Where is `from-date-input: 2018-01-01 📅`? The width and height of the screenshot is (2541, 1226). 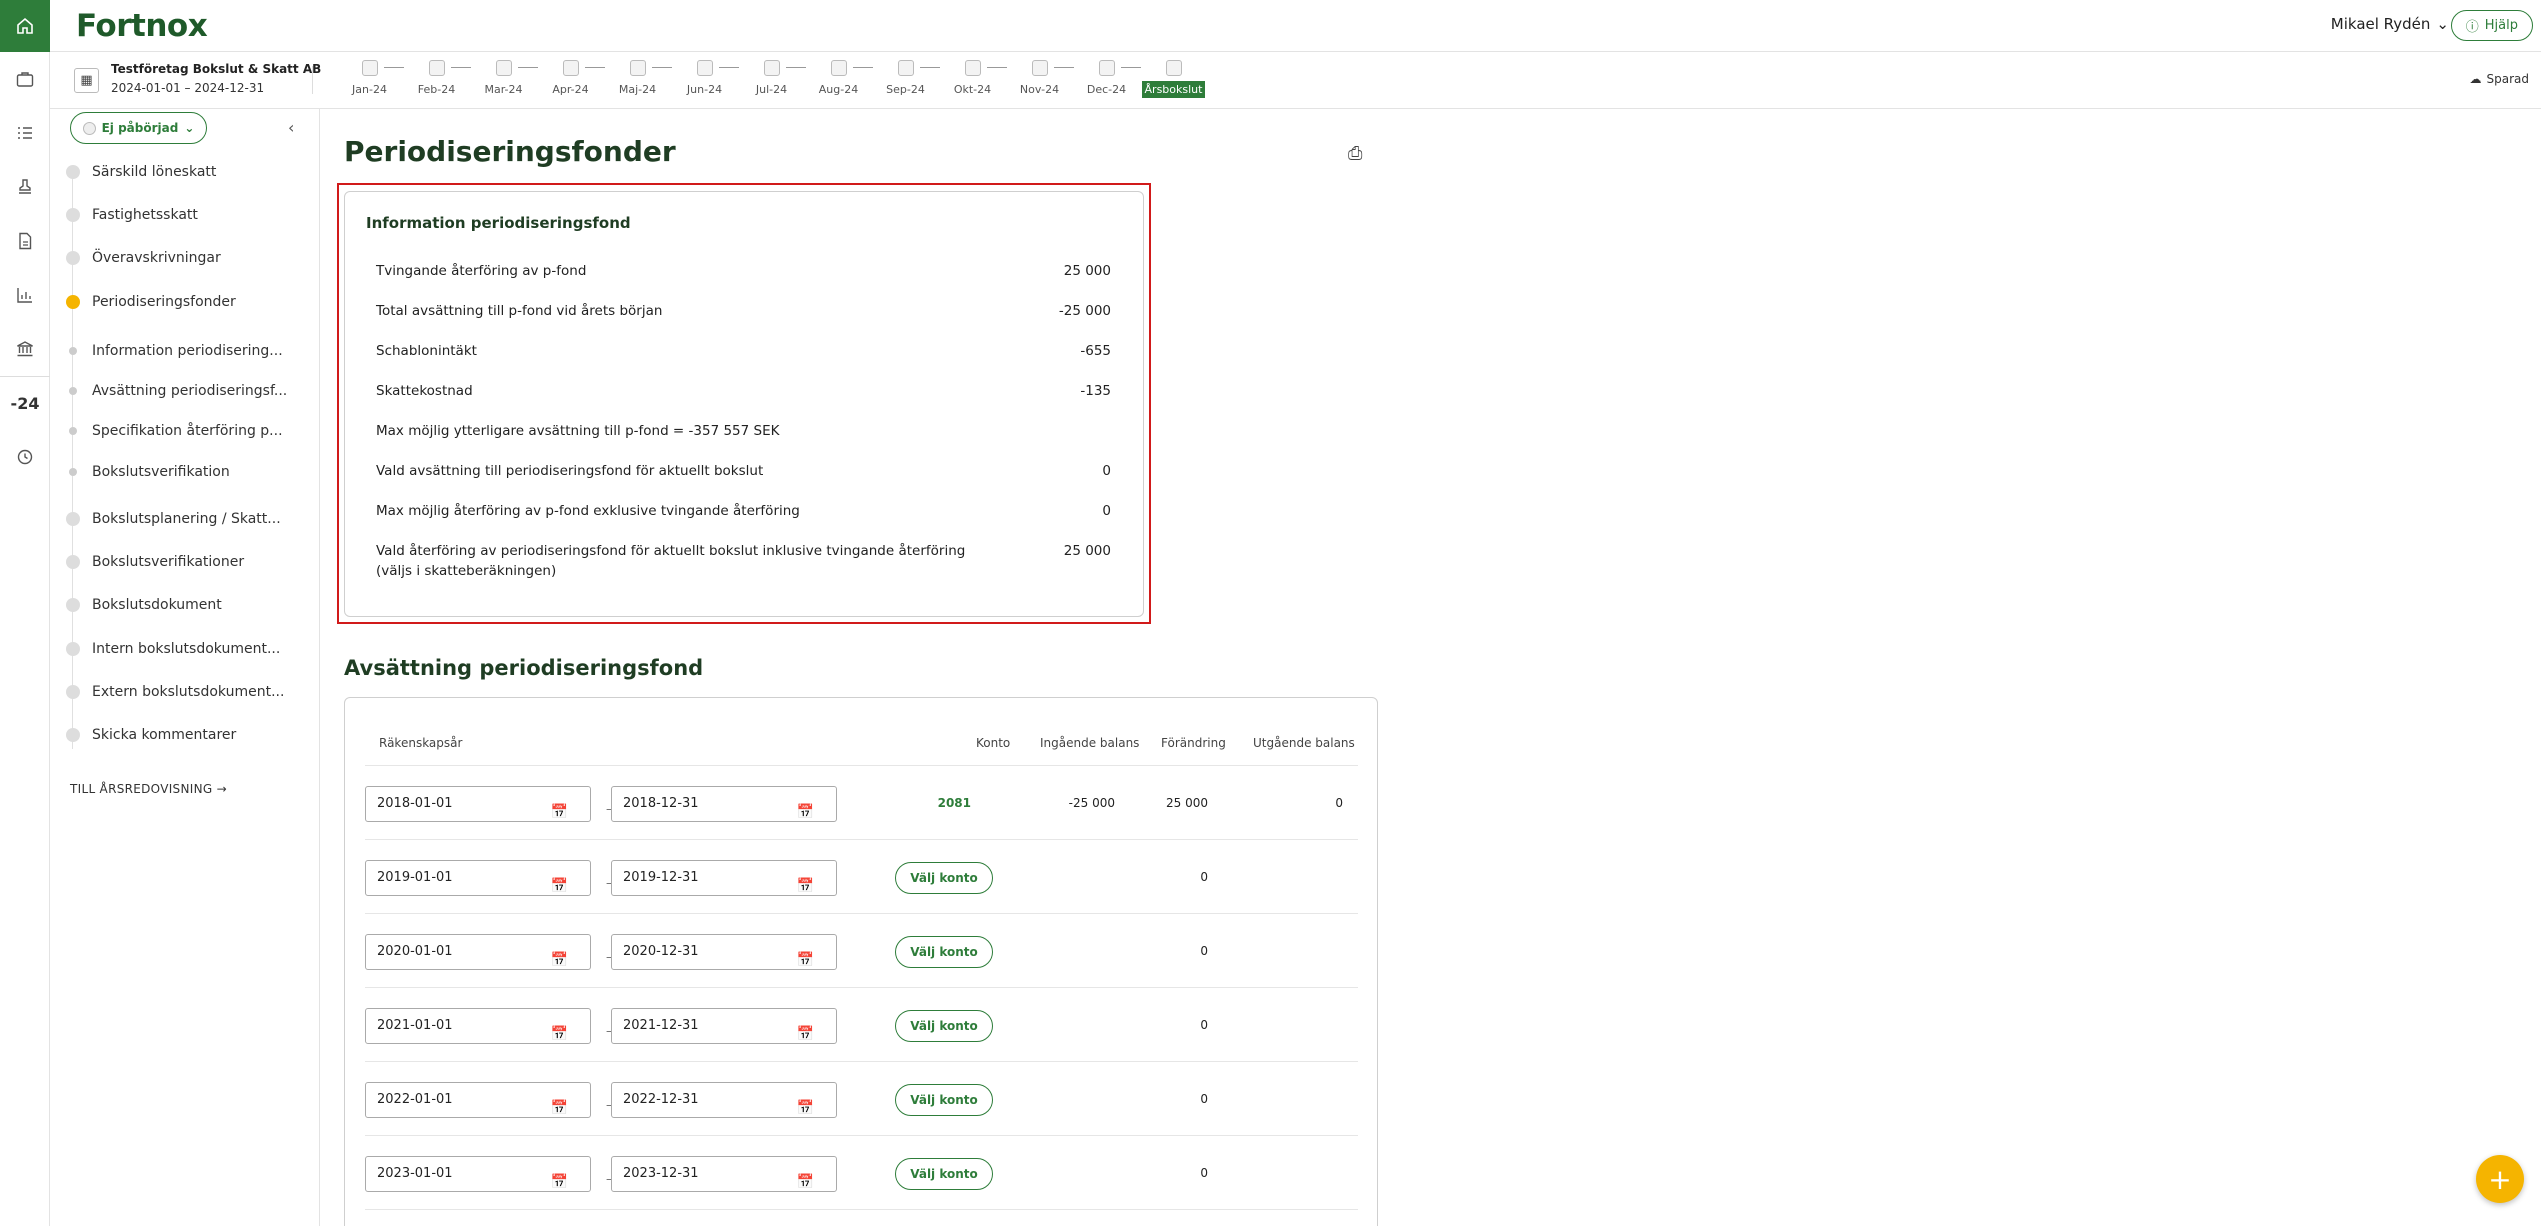 from-date-input: 2018-01-01 📅 is located at coordinates (478, 804).